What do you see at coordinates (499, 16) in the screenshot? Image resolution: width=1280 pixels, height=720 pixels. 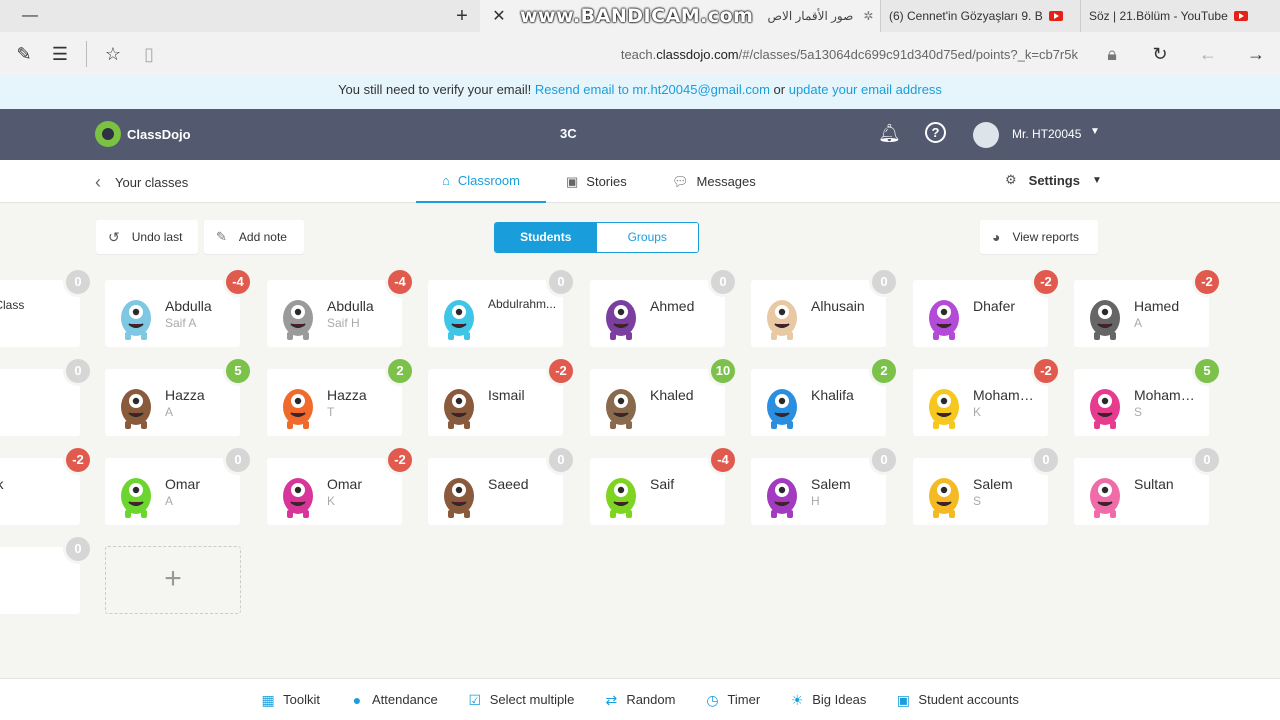 I see `close-tab-icon: ✕` at bounding box center [499, 16].